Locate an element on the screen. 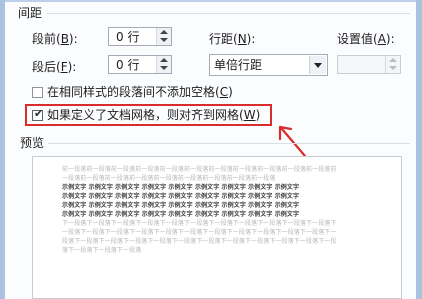 The image size is (422, 299). checkmark-icon: ✔ is located at coordinates (39, 113).